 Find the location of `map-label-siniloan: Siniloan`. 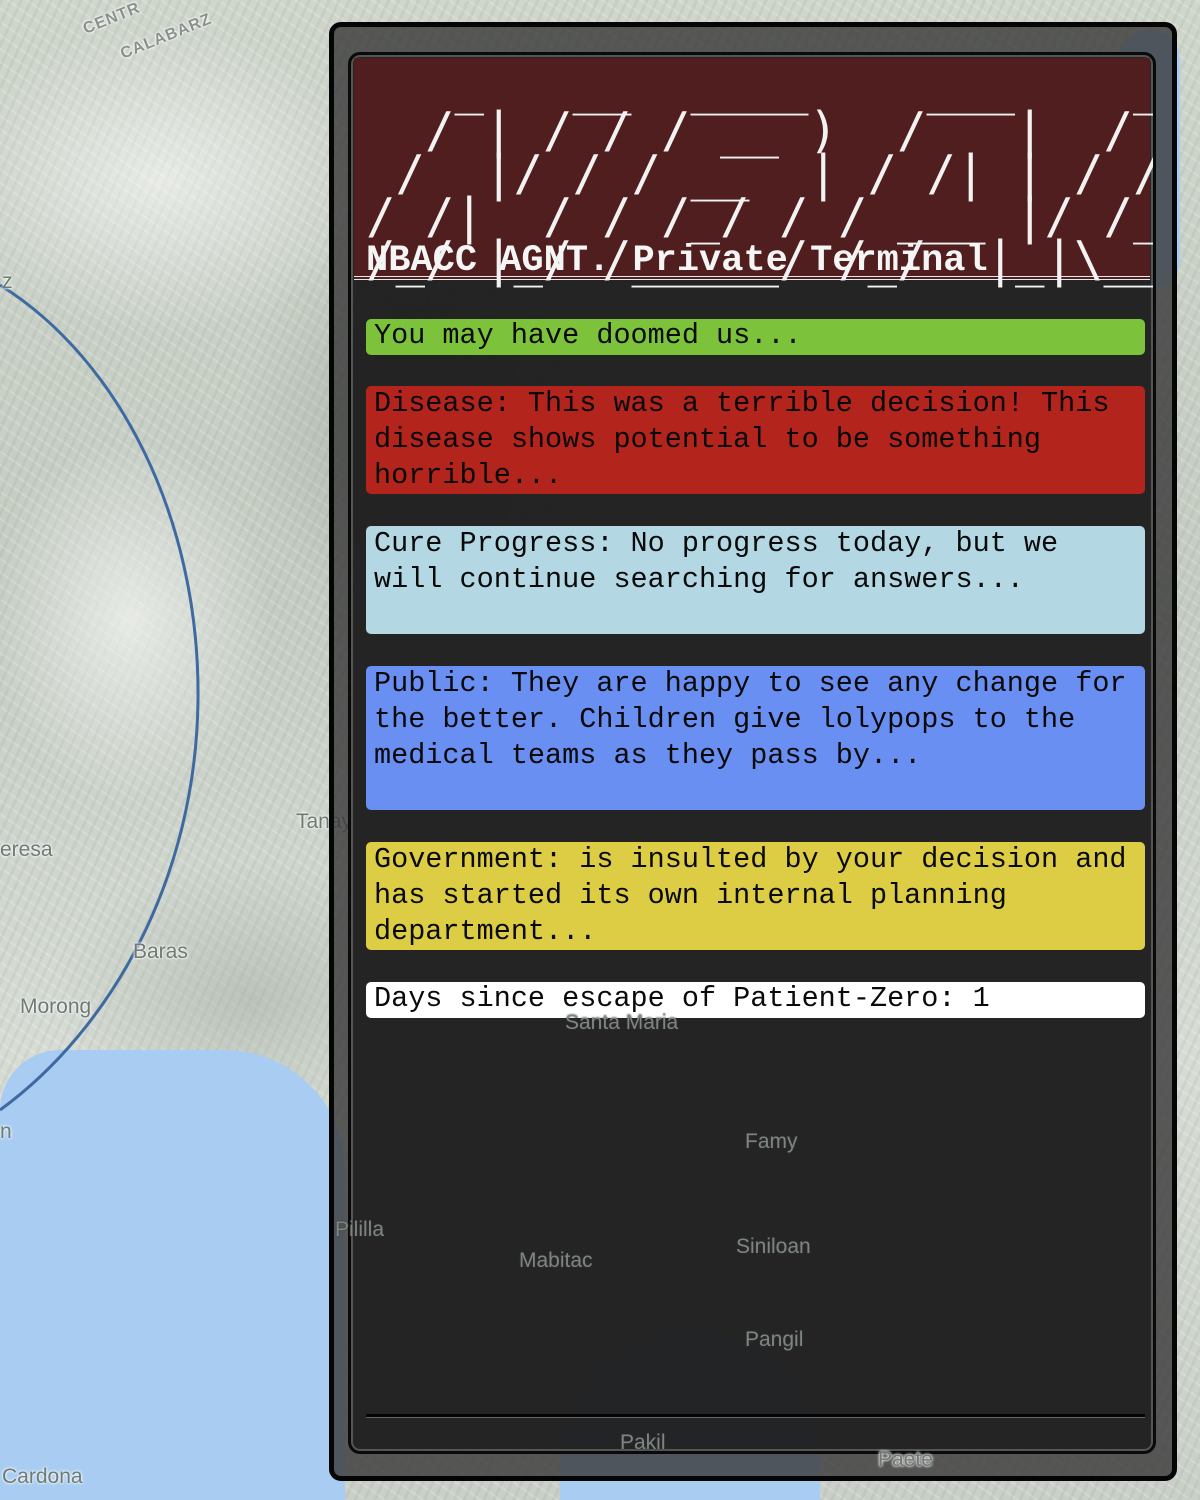

map-label-siniloan: Siniloan is located at coordinates (773, 1246).